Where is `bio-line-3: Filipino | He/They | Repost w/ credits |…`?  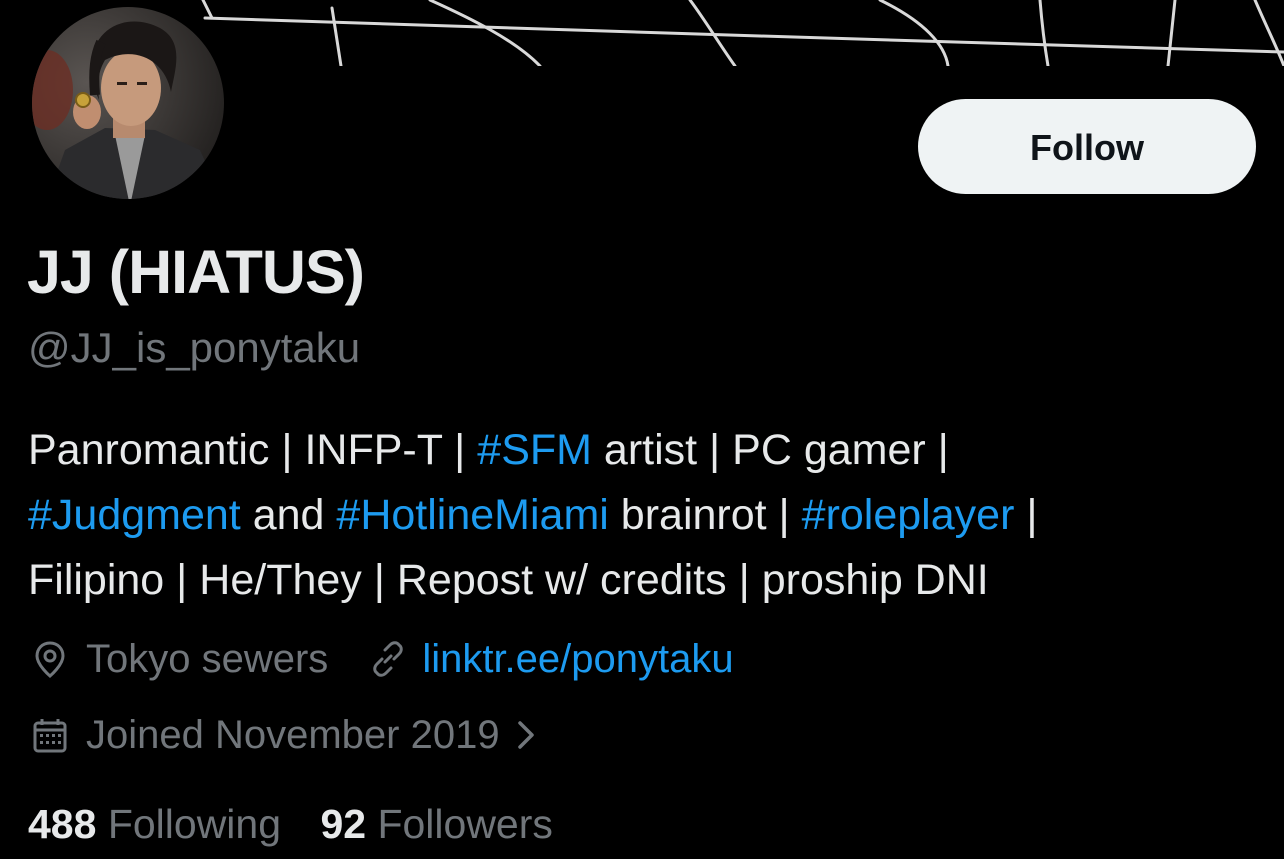 bio-line-3: Filipino | He/They | Repost w/ credits |… is located at coordinates (643, 580).